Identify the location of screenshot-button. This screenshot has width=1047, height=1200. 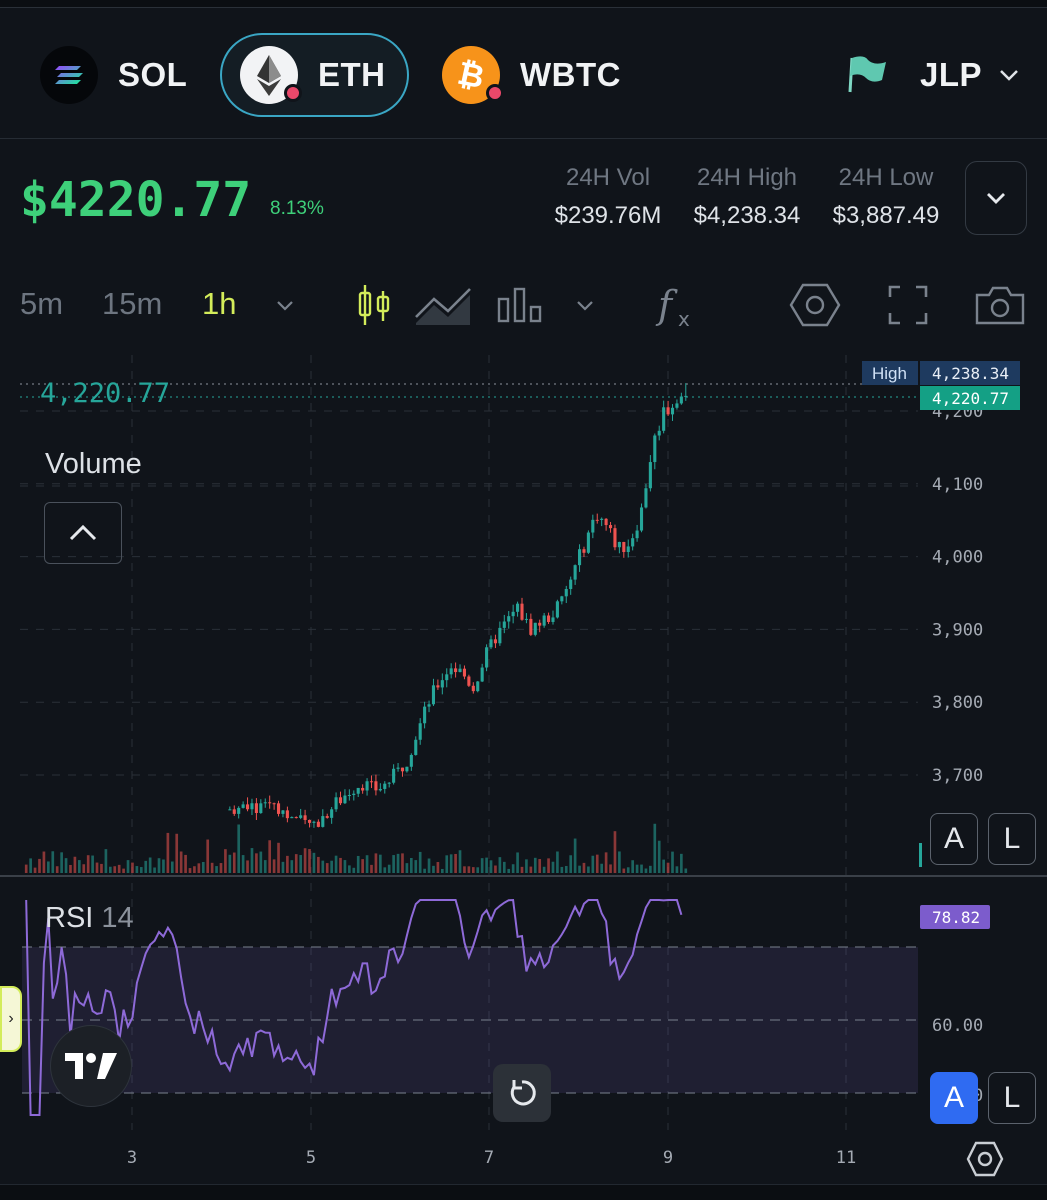
(1000, 305).